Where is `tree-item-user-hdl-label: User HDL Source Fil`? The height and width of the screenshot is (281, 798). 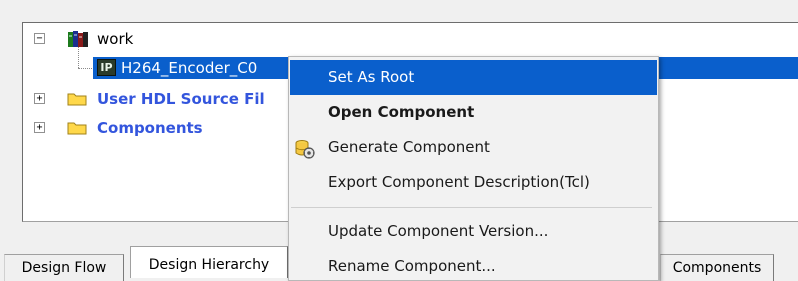
tree-item-user-hdl-label: User HDL Source Fil is located at coordinates (181, 99).